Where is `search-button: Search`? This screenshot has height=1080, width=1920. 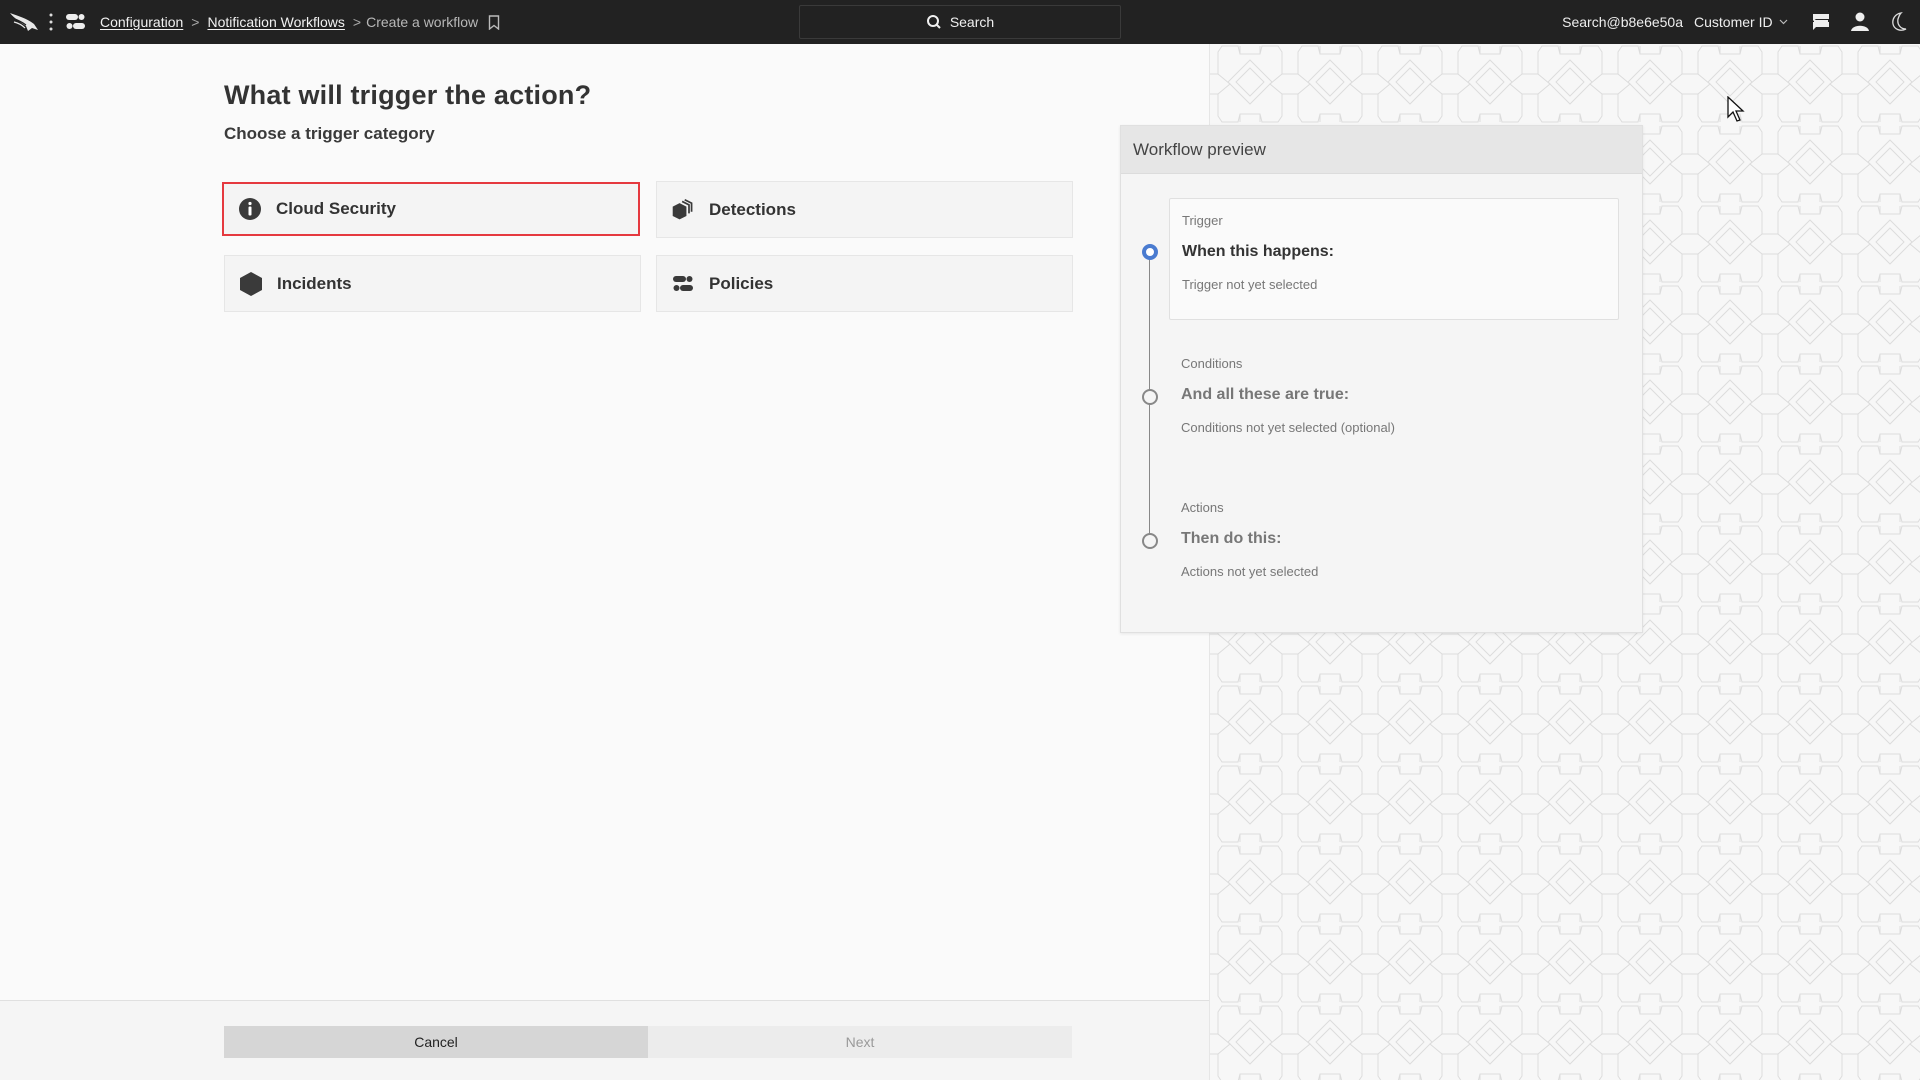
search-button: Search is located at coordinates (960, 22).